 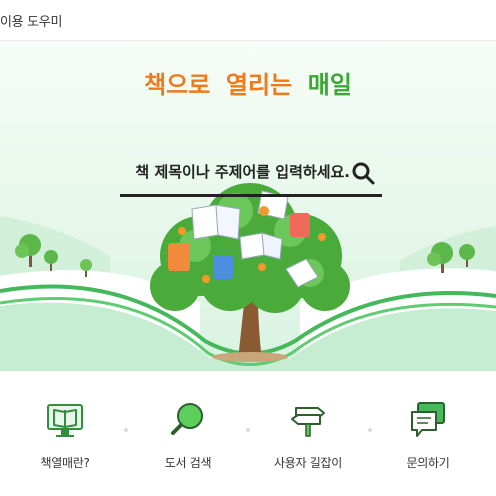 What do you see at coordinates (65, 420) in the screenshot?
I see `book-monitor-icon` at bounding box center [65, 420].